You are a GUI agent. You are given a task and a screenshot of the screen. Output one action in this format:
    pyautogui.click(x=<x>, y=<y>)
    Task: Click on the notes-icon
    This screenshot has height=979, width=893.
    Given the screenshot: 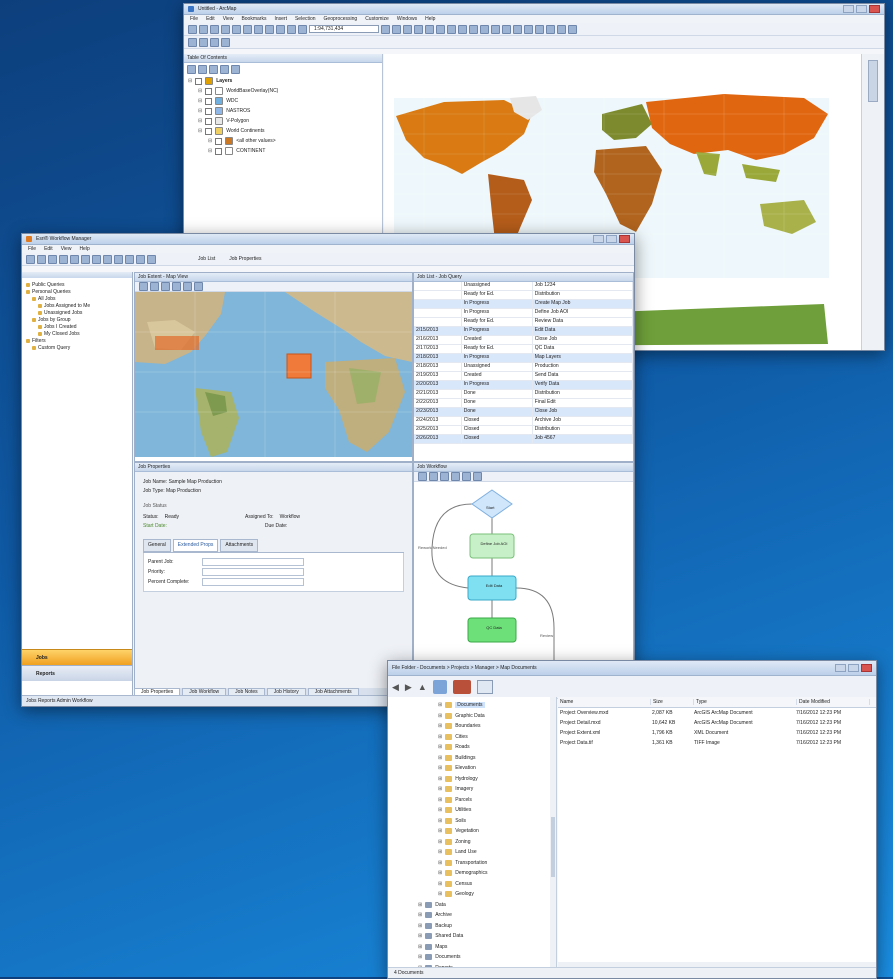 What is the action you would take?
    pyautogui.click(x=129, y=259)
    